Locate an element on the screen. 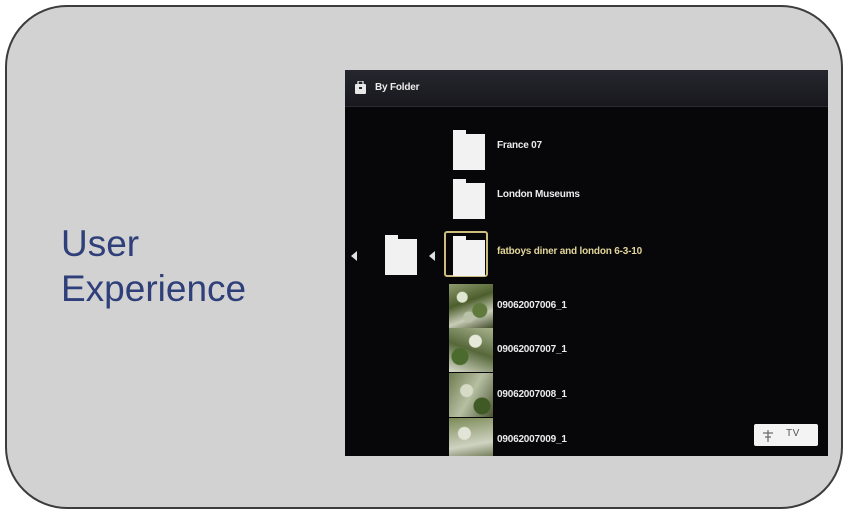 The width and height of the screenshot is (848, 514). folder-item-label: London Museums is located at coordinates (538, 194).